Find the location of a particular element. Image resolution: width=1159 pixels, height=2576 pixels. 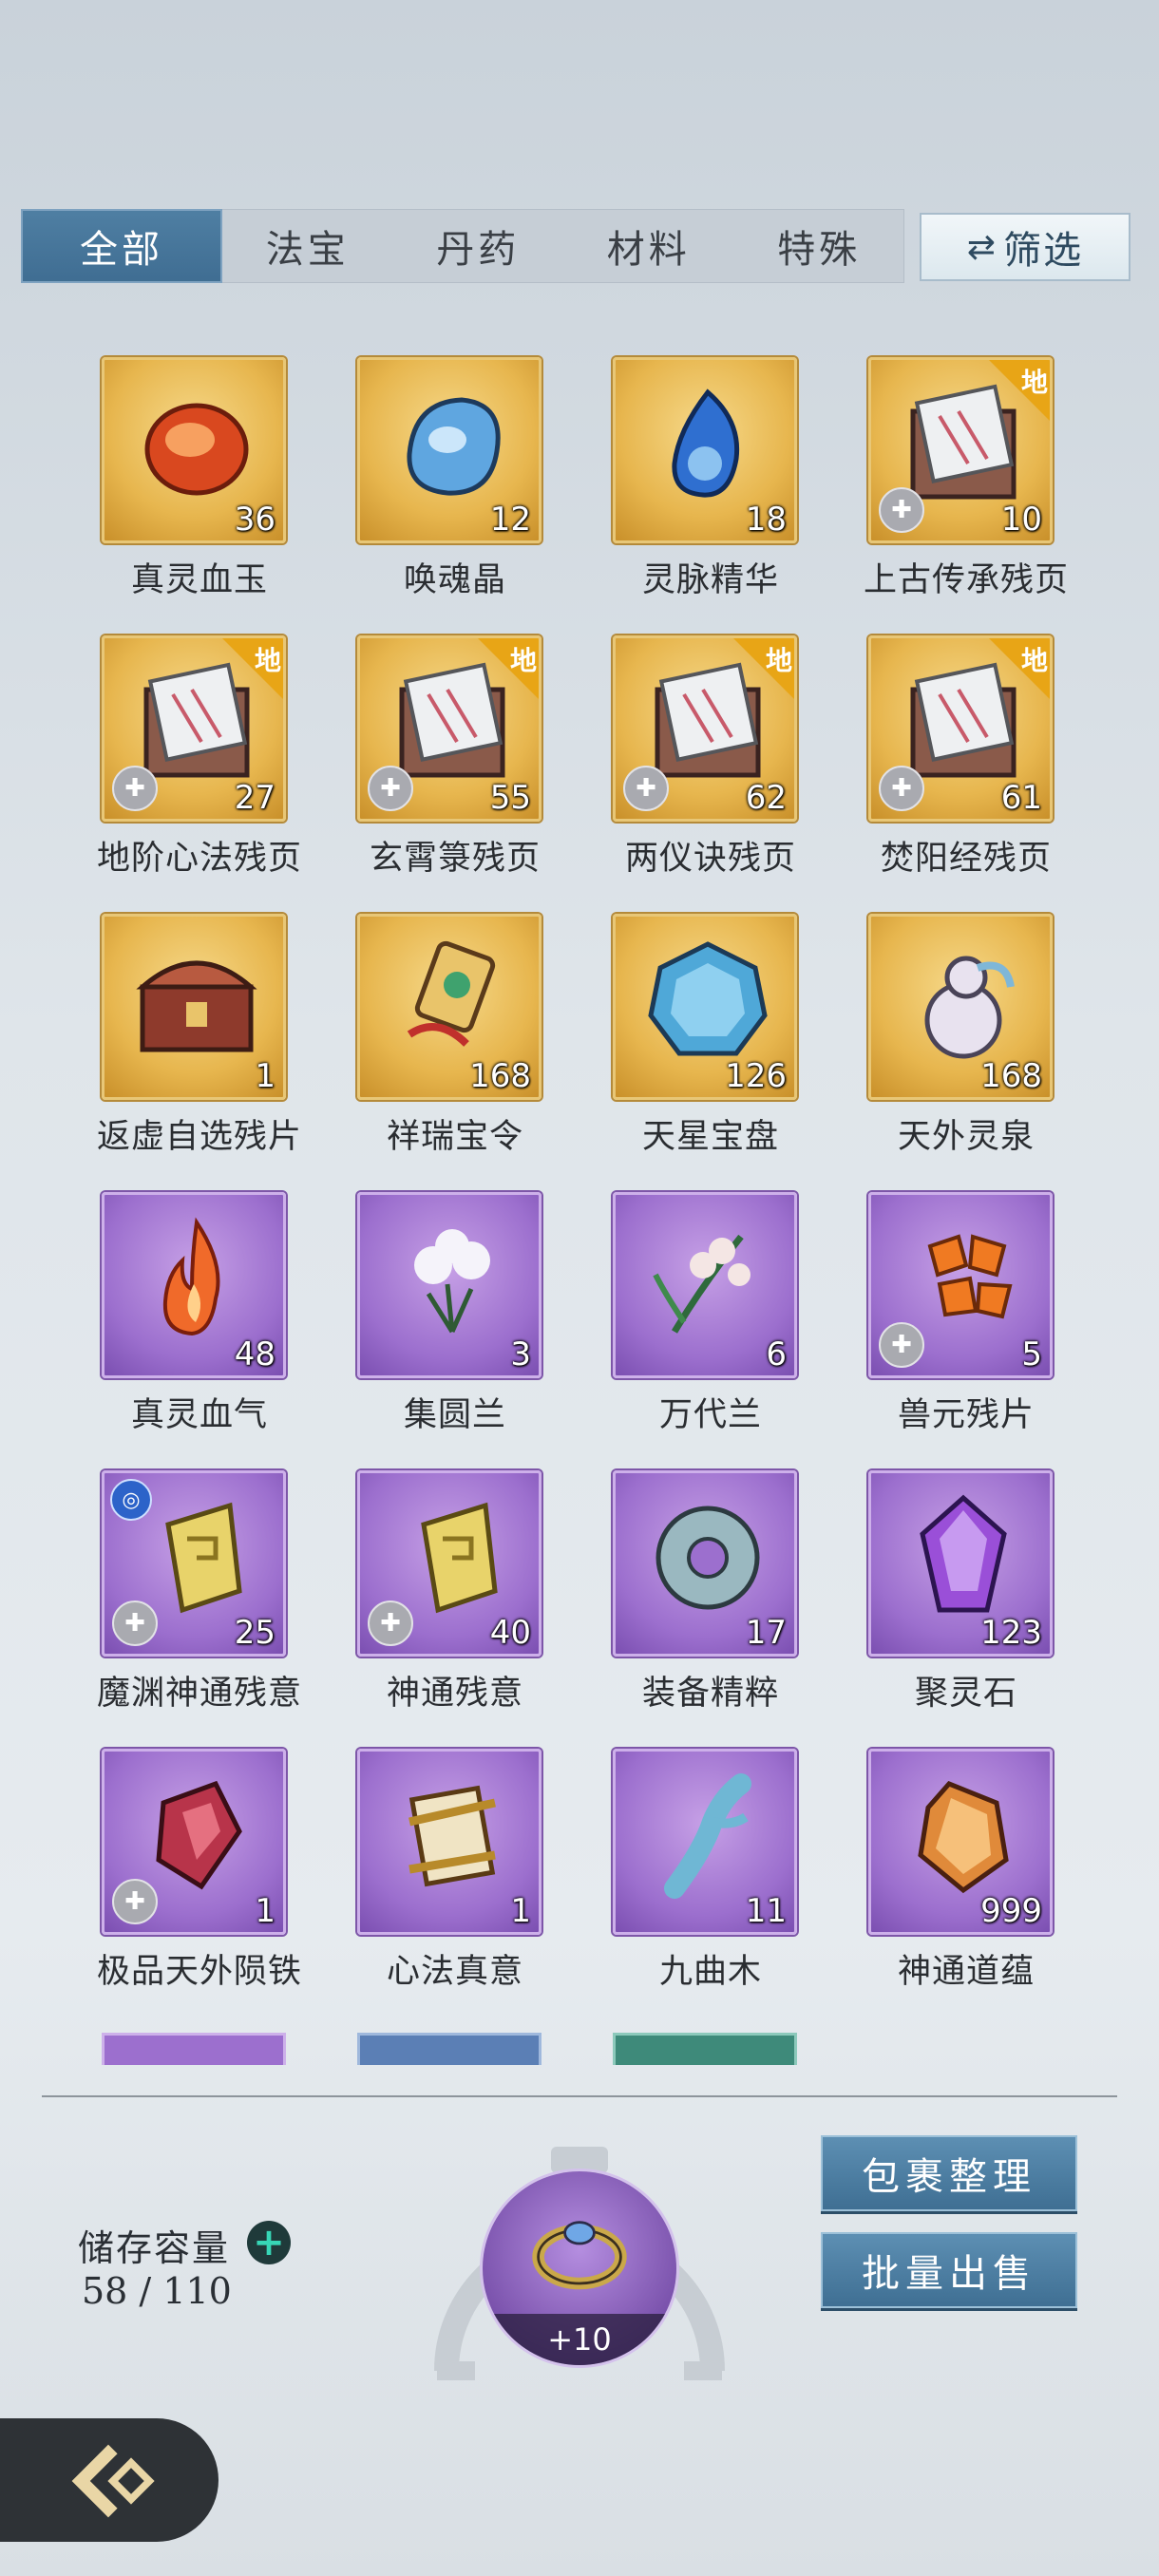

item-tile: 126 is located at coordinates (705, 1007).